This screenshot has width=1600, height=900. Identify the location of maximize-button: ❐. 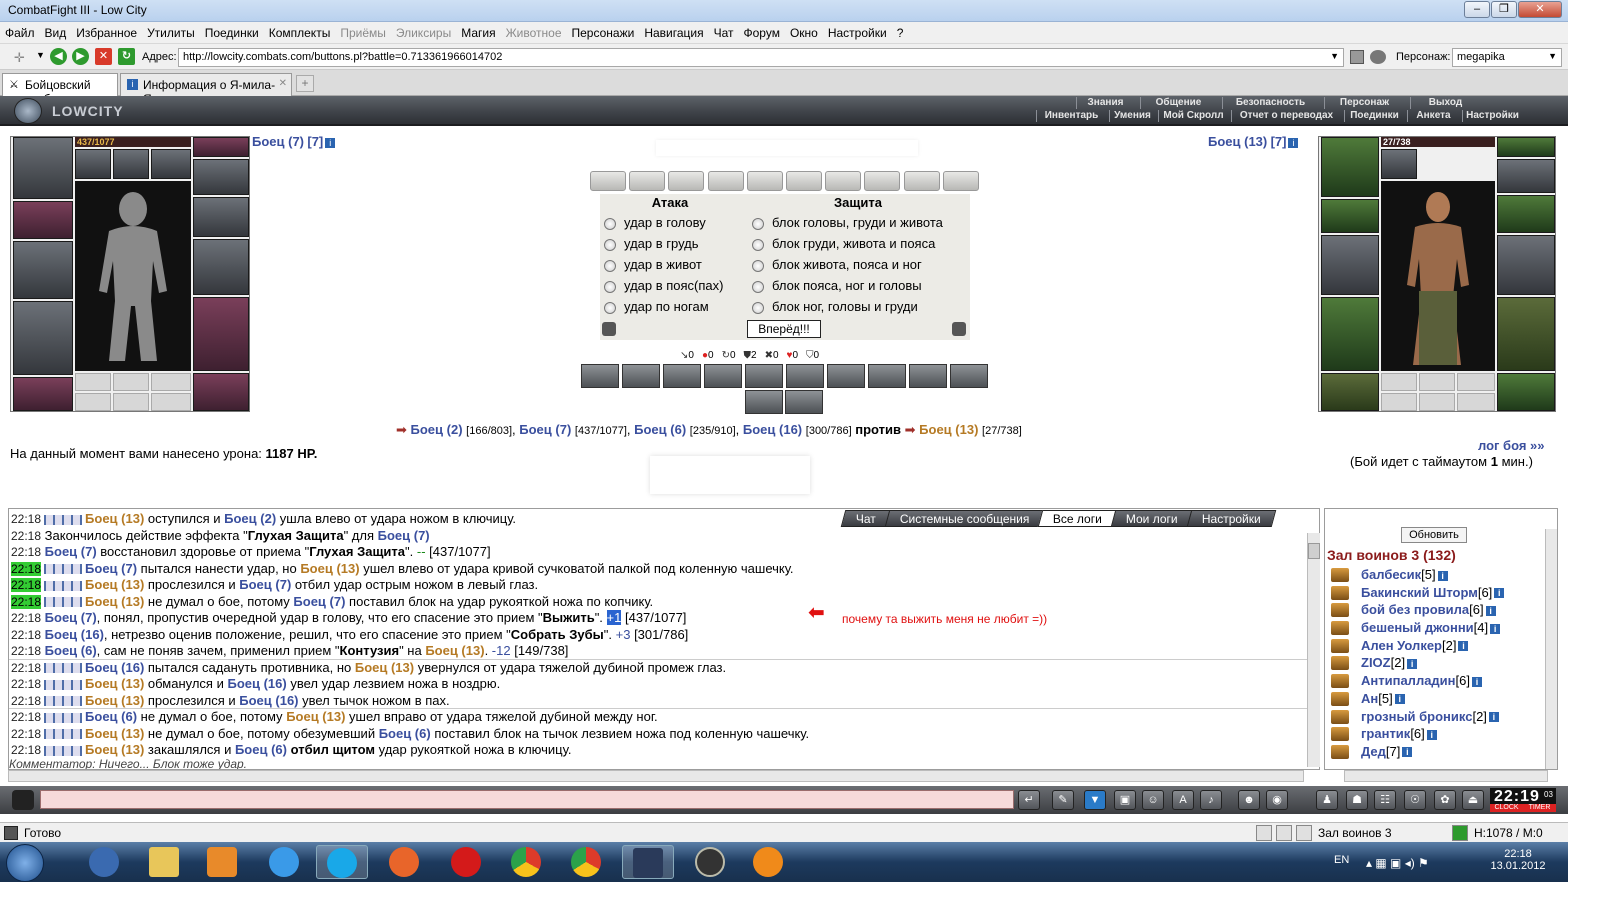
(1504, 9).